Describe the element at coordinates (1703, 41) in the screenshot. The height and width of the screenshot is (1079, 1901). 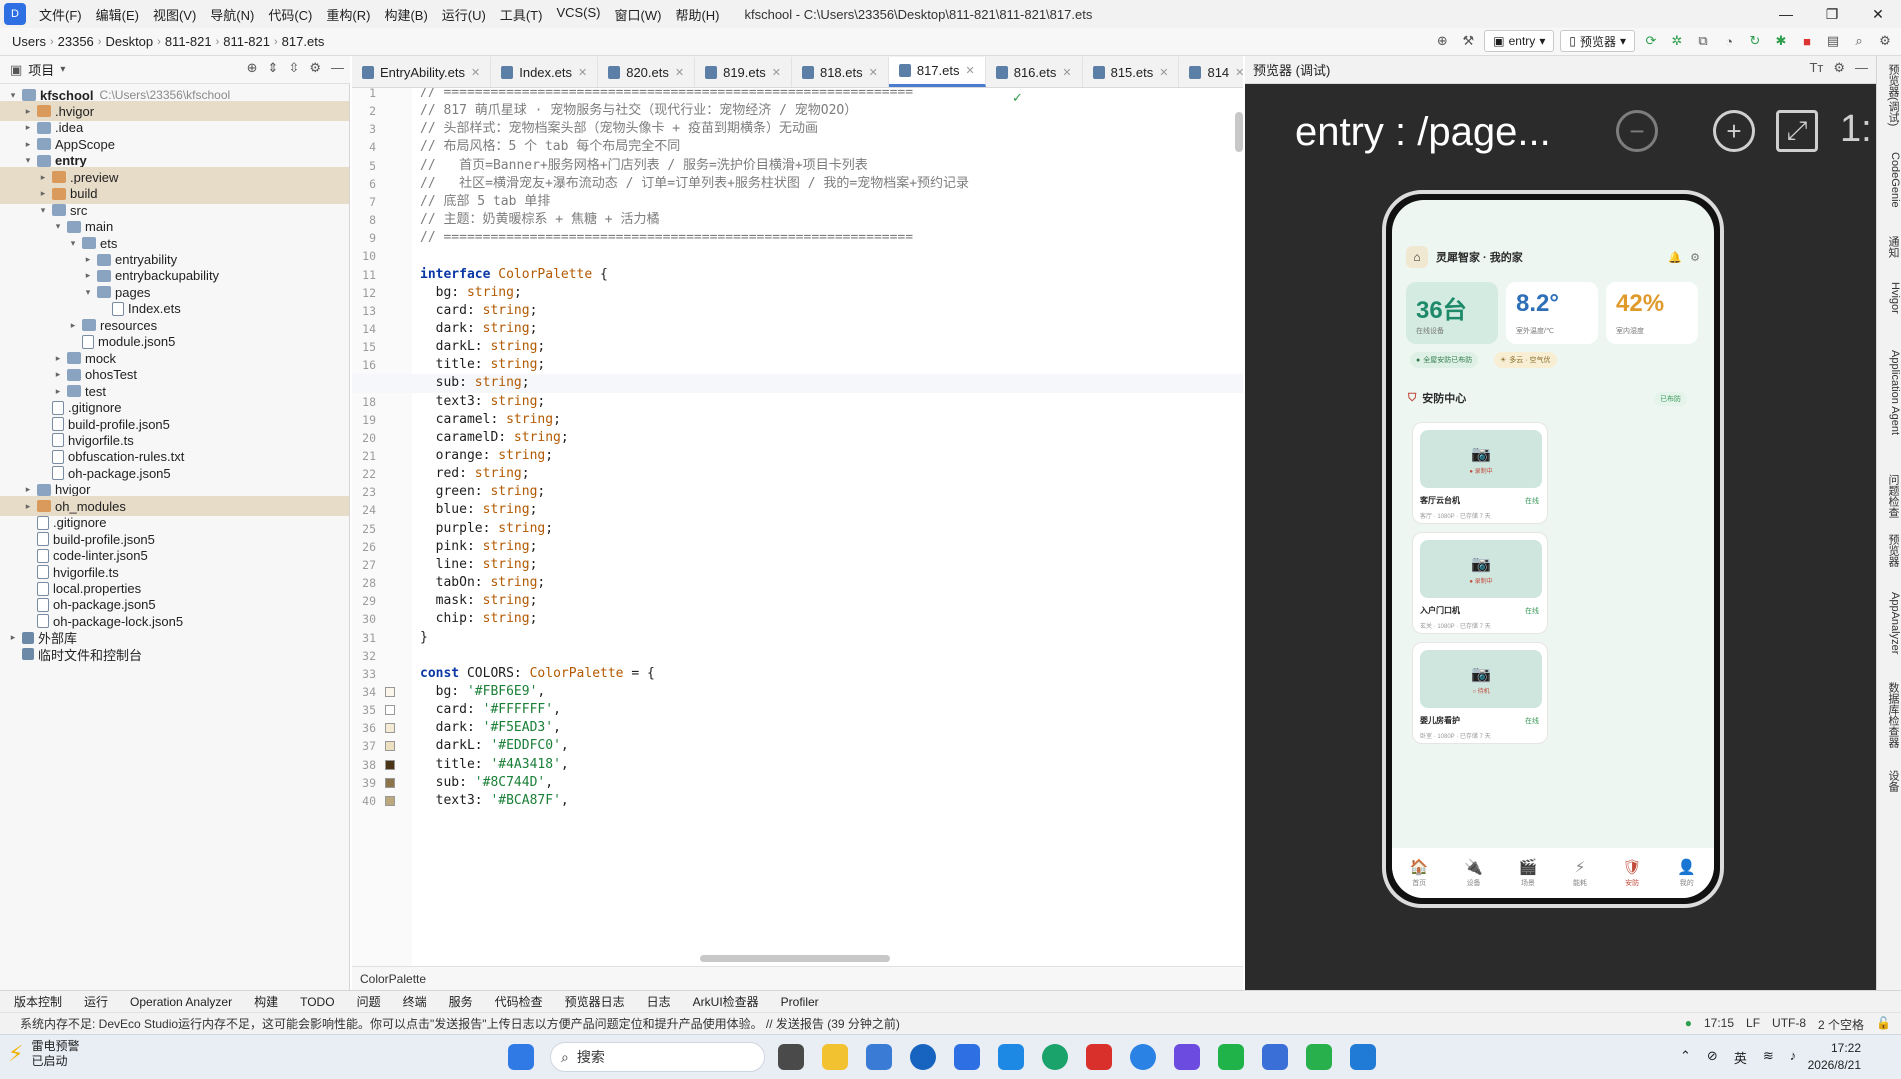
I see `attach-icon: ⧉` at that location.